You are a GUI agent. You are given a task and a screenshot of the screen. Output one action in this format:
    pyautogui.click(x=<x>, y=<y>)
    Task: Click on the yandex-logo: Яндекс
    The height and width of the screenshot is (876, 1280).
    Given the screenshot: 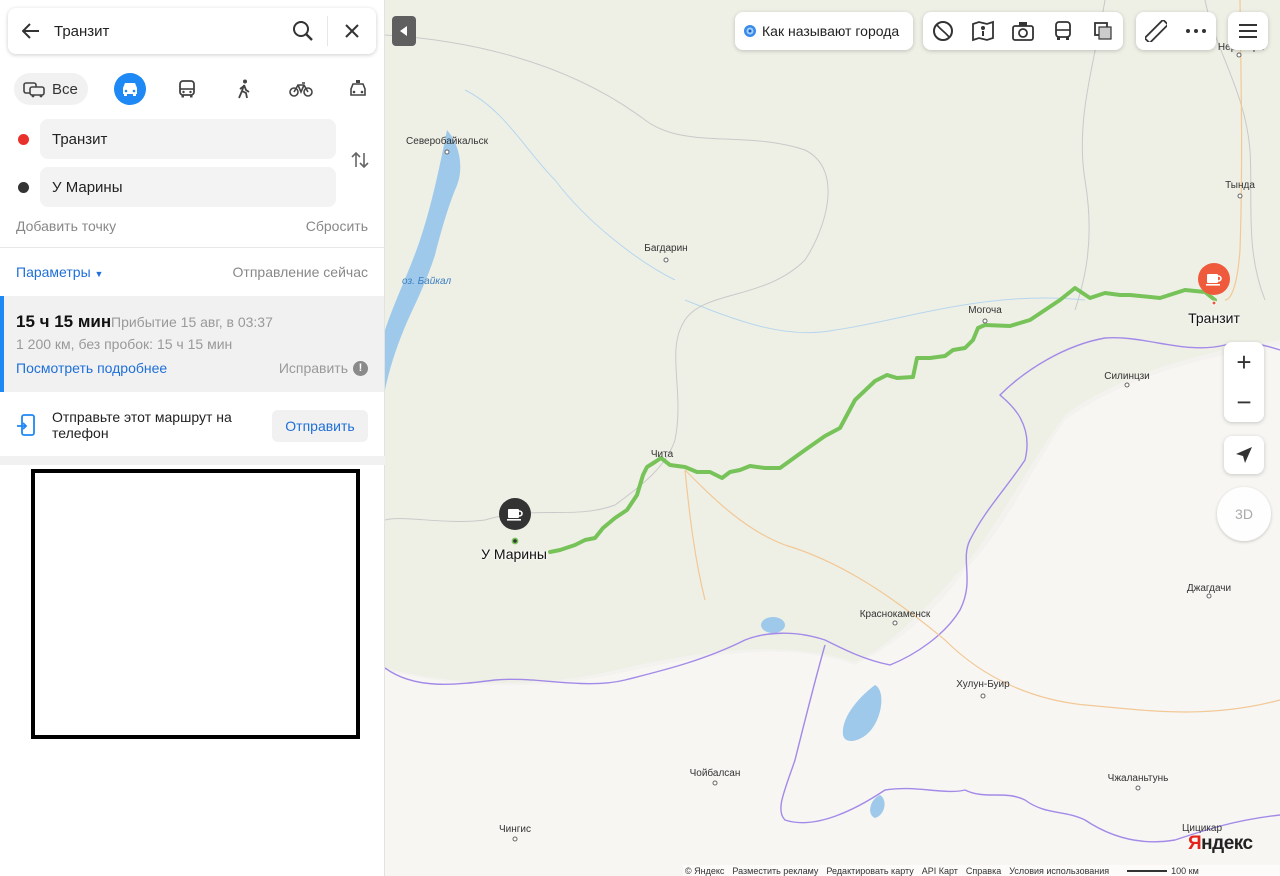 What is the action you would take?
    pyautogui.click(x=1220, y=844)
    